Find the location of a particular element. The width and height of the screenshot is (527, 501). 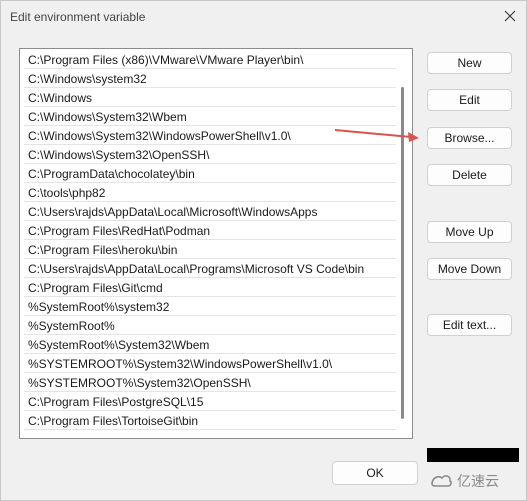

list-item: C:\Program Files\heroku\bin is located at coordinates (210, 250).